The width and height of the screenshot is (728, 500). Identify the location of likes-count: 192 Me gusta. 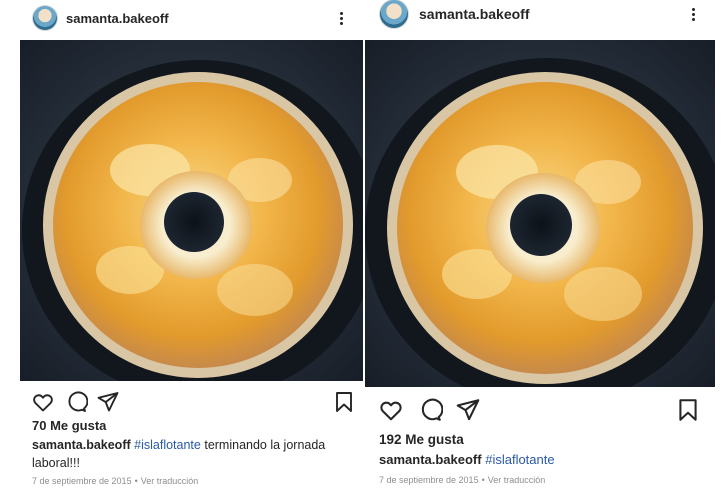
(421, 439).